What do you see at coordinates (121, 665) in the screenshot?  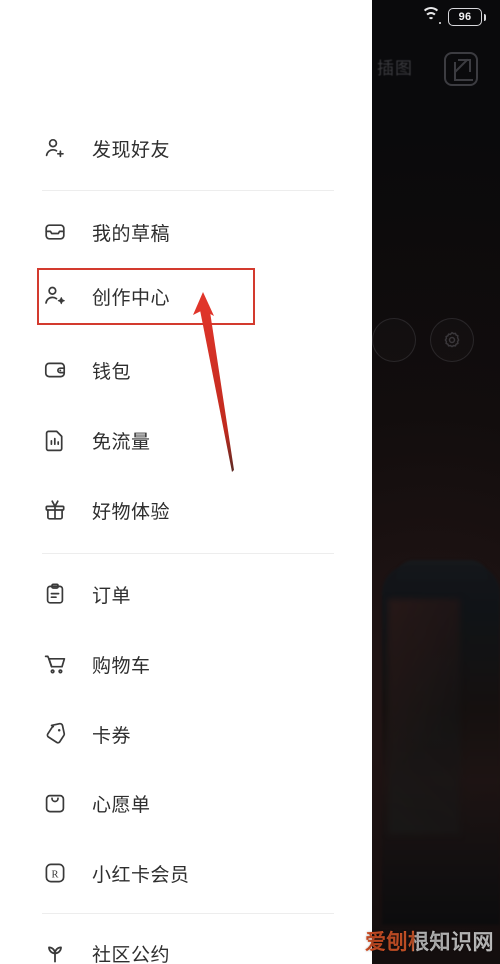 I see `menu-item-label: 购物车` at bounding box center [121, 665].